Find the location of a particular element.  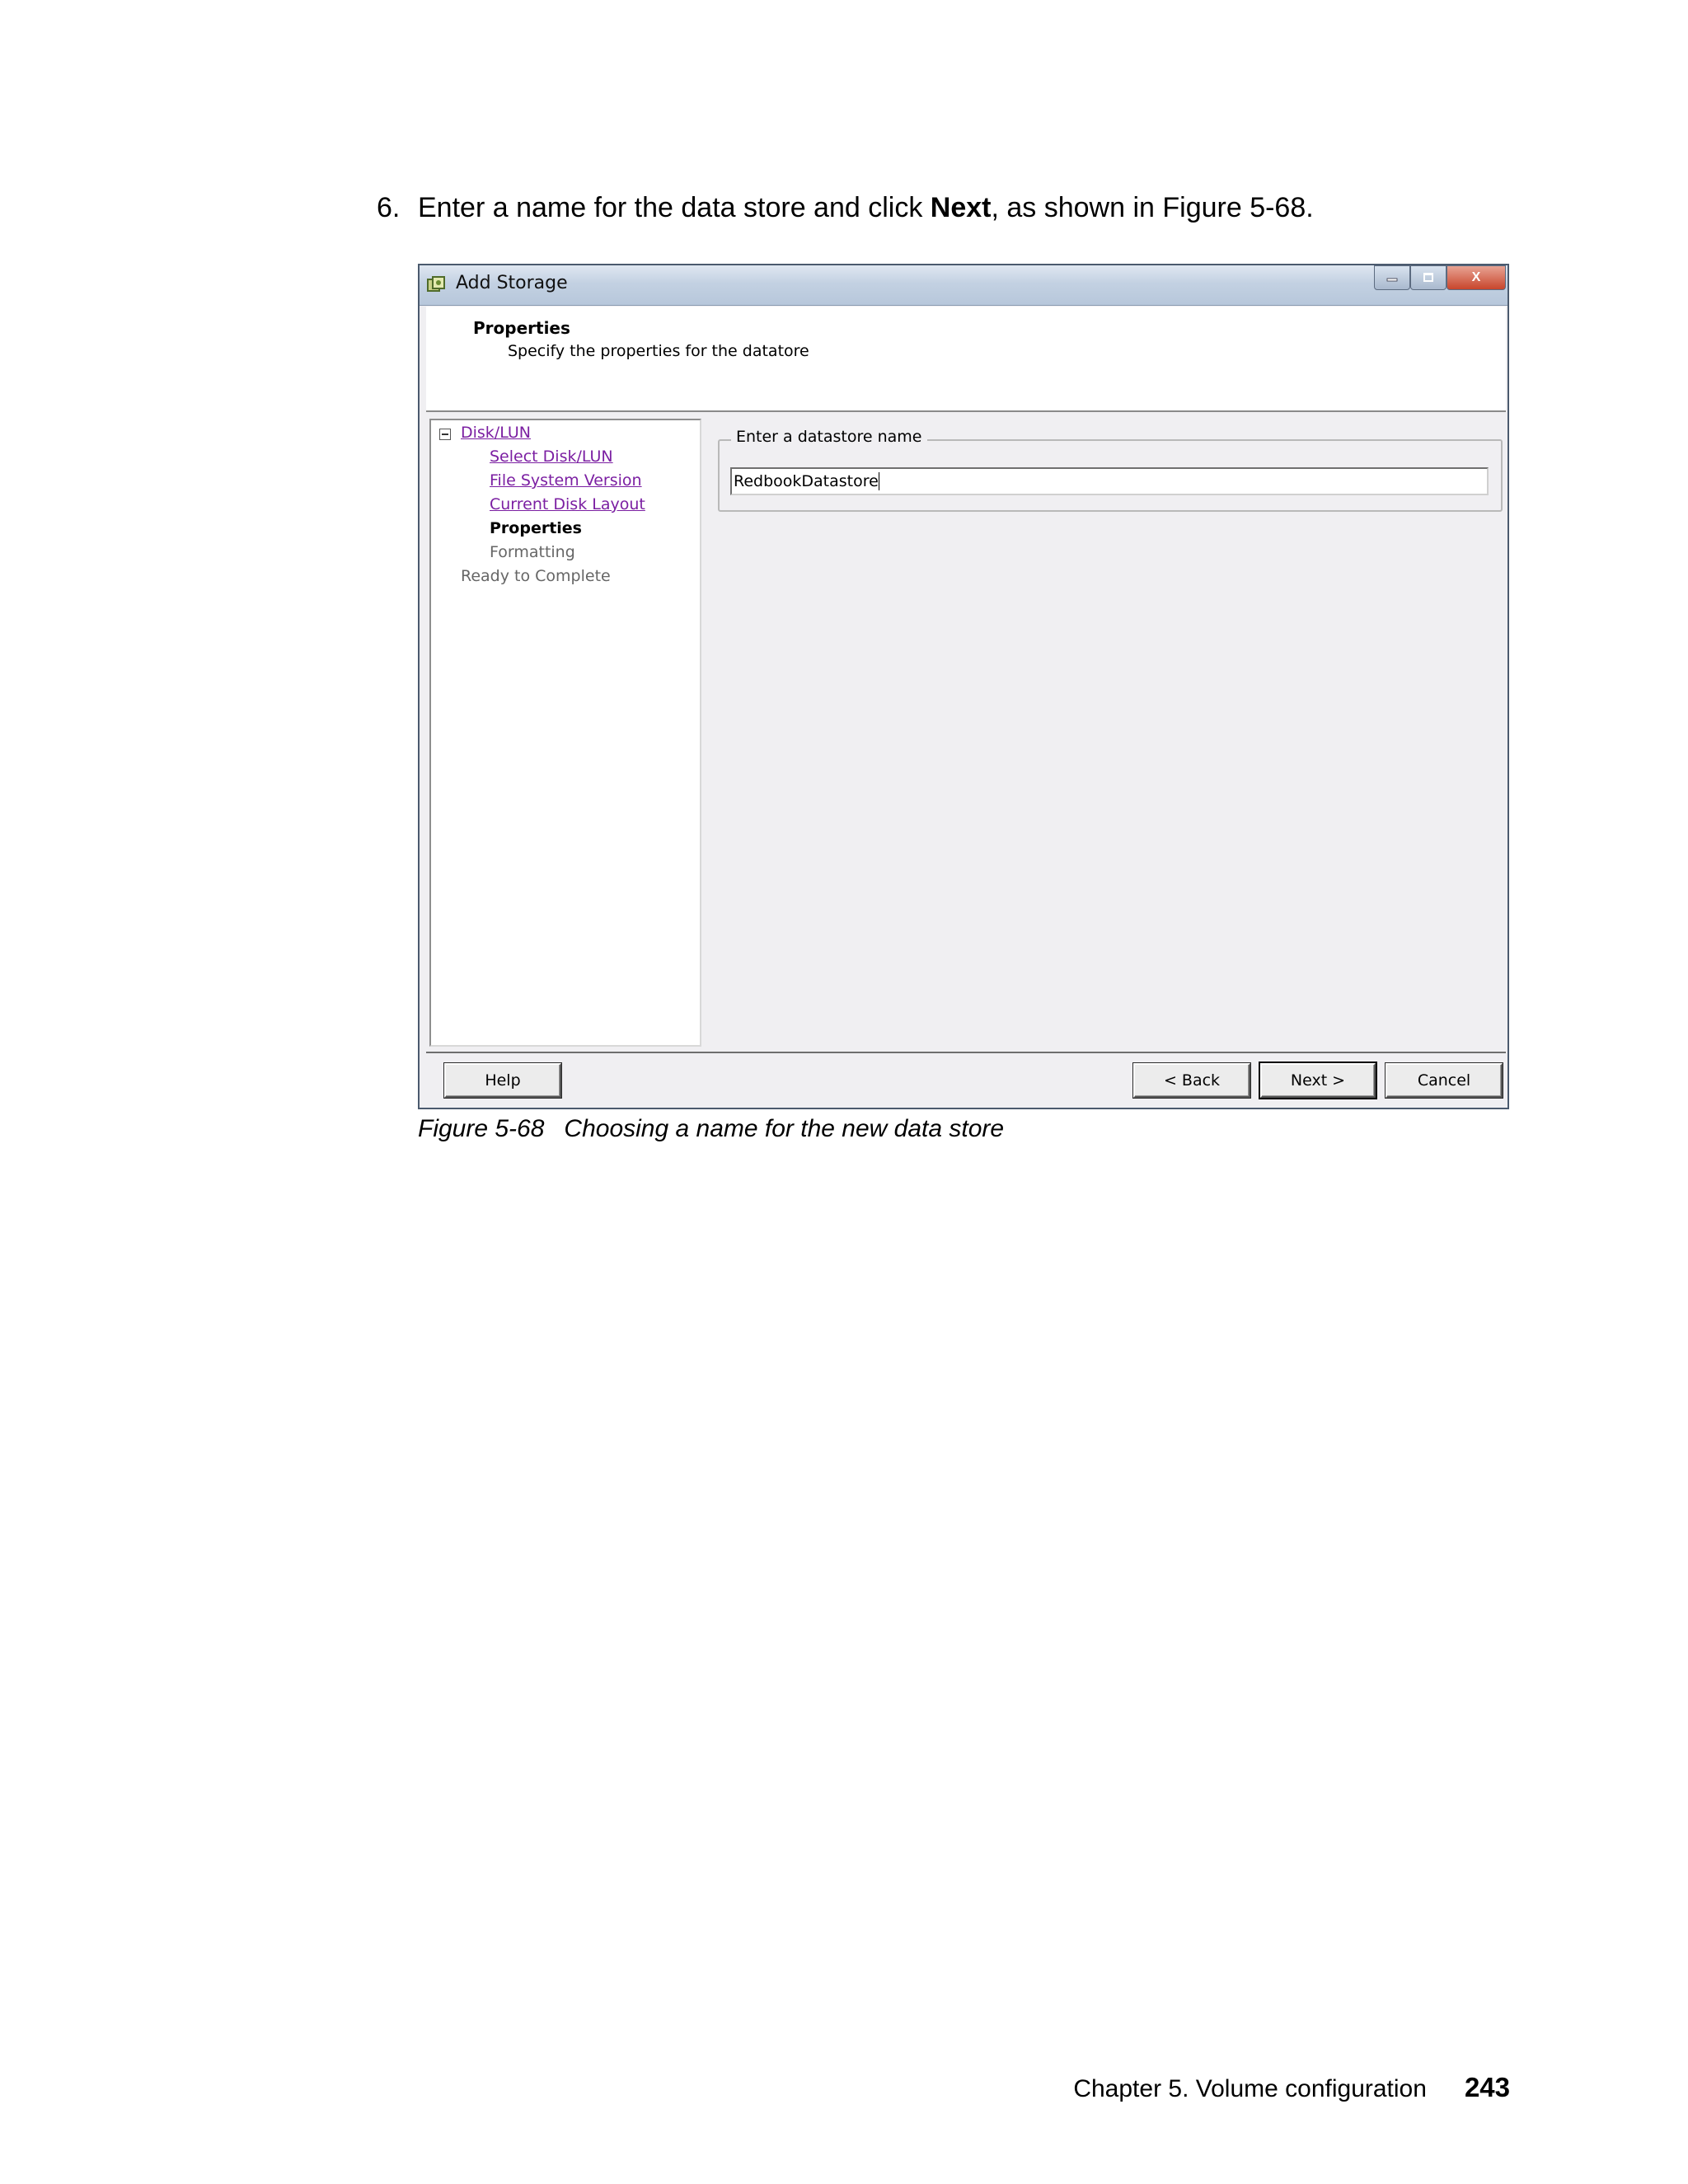

figure-caption-text: Choosing a name for the new data store is located at coordinates (784, 1128).